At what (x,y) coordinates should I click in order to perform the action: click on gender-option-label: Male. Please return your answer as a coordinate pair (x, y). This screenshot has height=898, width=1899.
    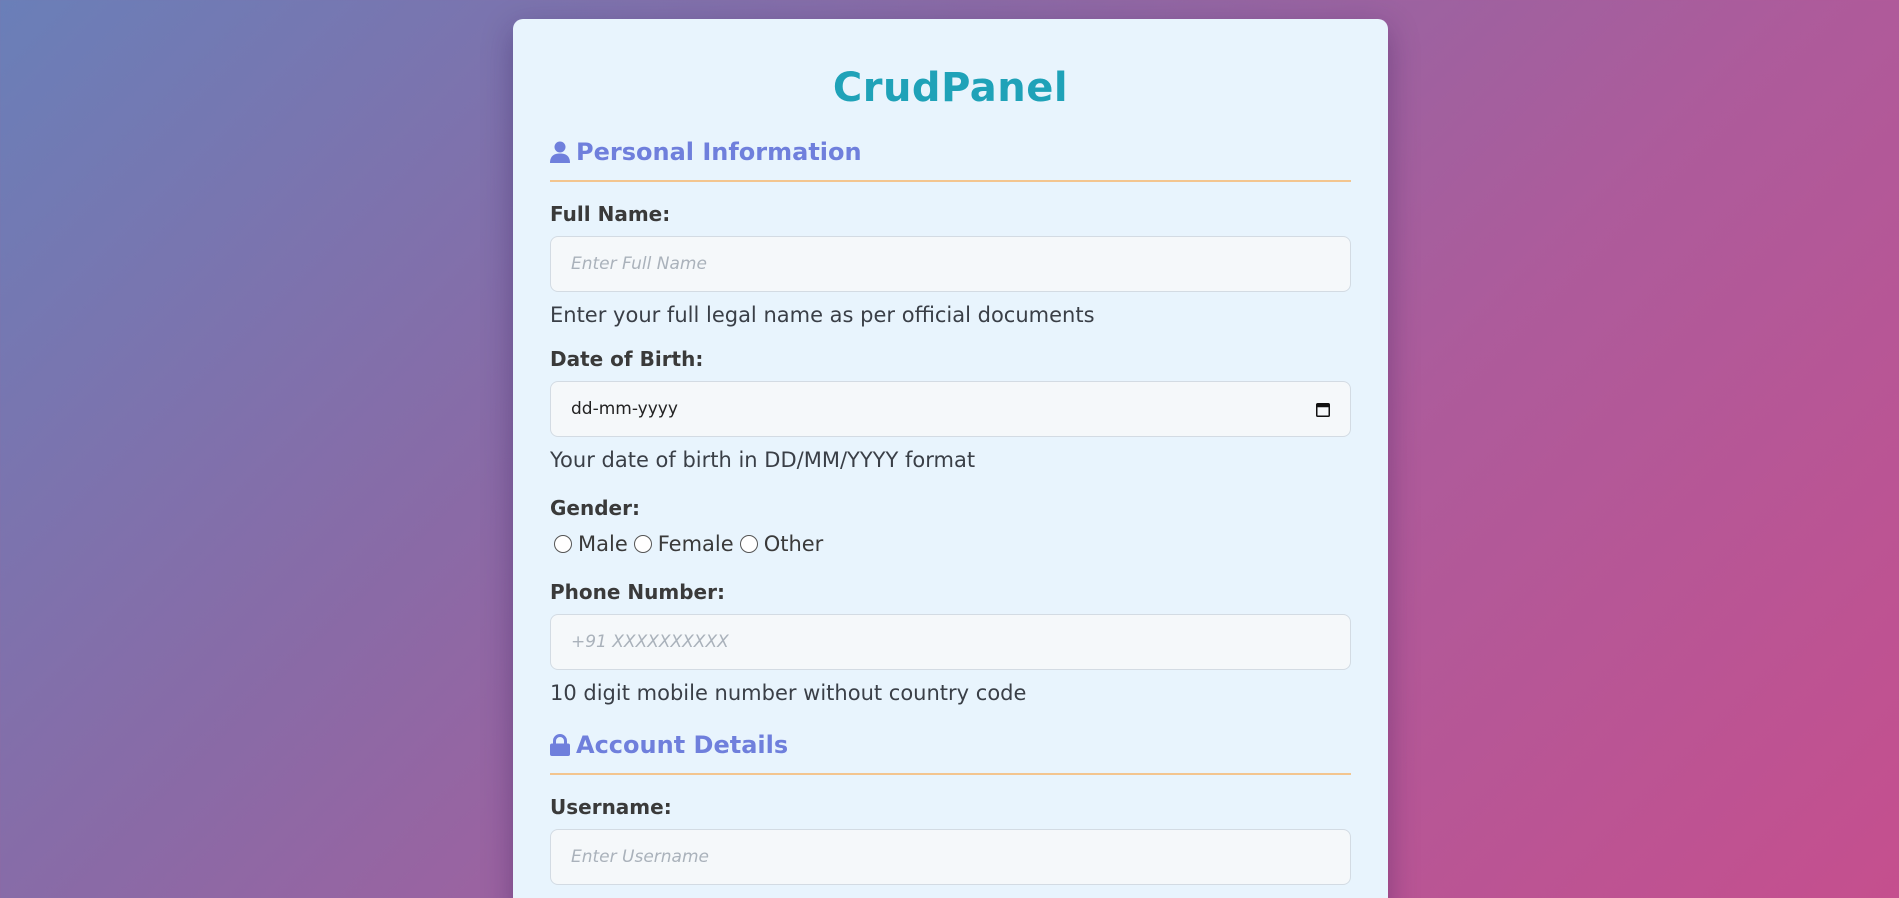
    Looking at the image, I should click on (603, 544).